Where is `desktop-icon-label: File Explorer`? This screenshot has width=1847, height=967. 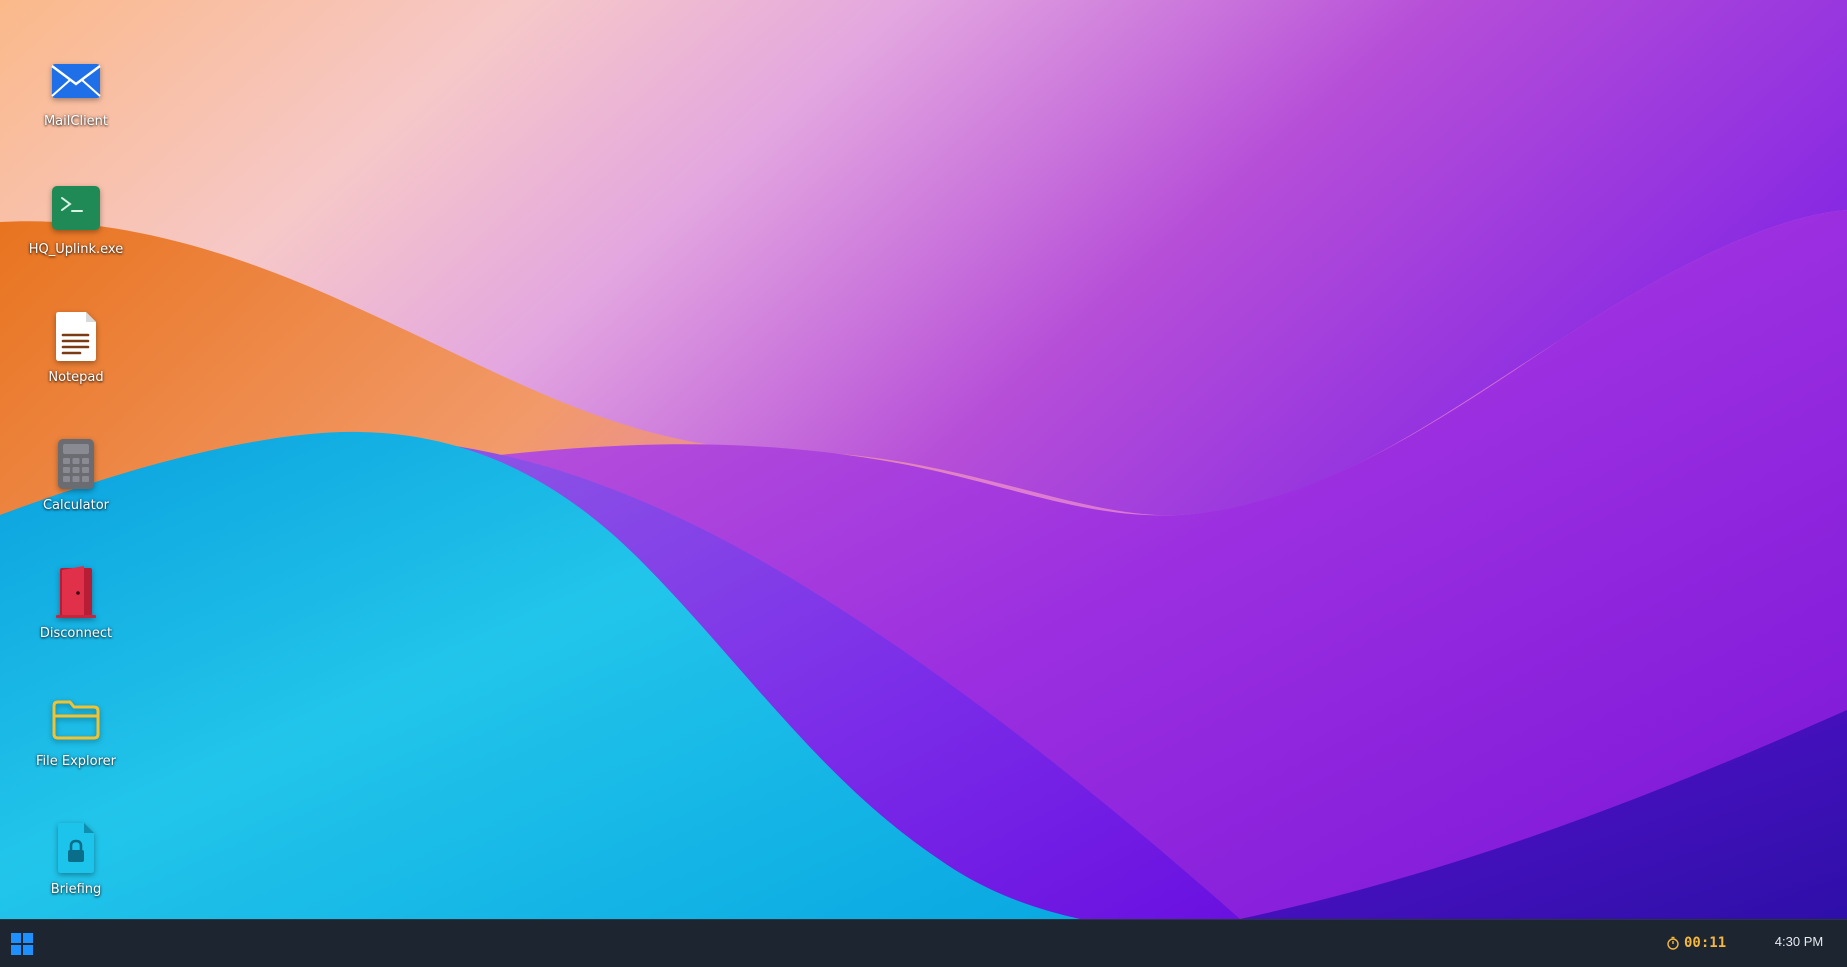 desktop-icon-label: File Explorer is located at coordinates (75, 761).